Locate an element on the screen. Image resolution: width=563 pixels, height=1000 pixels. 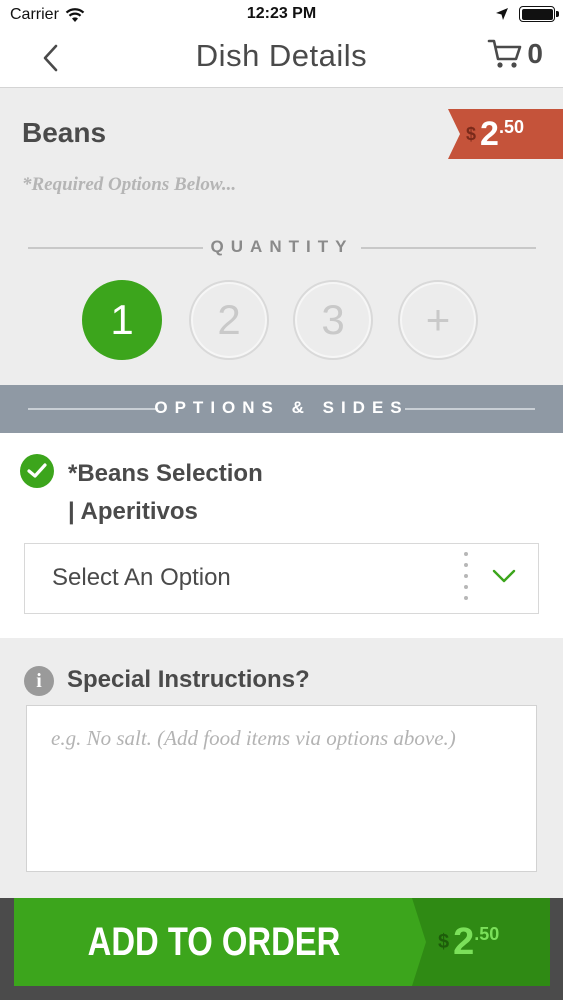
options-sides-header: OPTIONS & SIDES is located at coordinates (281, 409).